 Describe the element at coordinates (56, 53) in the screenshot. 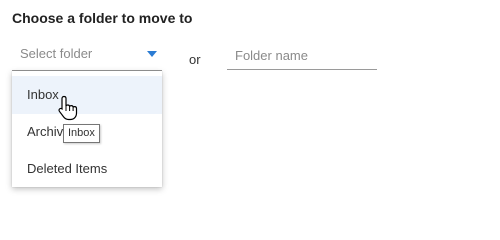

I see `folder-select-placeholder: Select folder` at that location.